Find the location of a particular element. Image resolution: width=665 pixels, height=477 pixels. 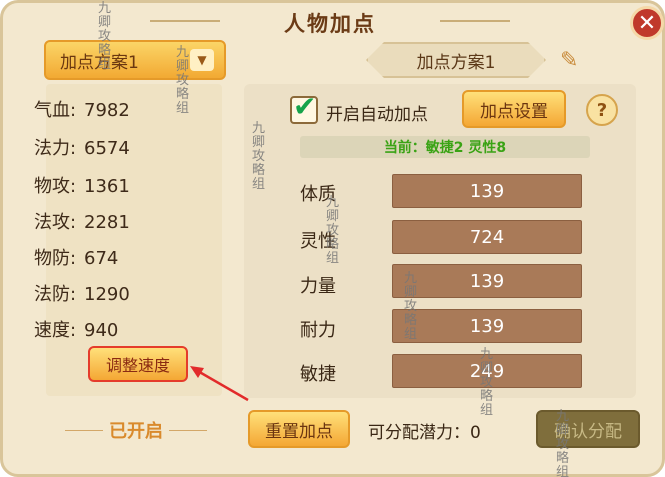

stat-mp: 法力: 6574 is located at coordinates (82, 147).